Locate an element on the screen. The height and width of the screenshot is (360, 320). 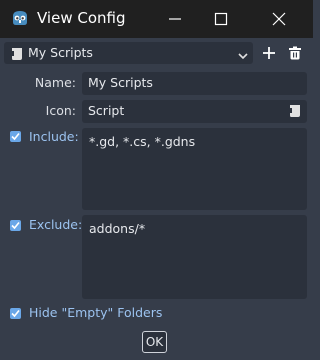
scripts-dropdown: My Scripts is located at coordinates (128, 53).